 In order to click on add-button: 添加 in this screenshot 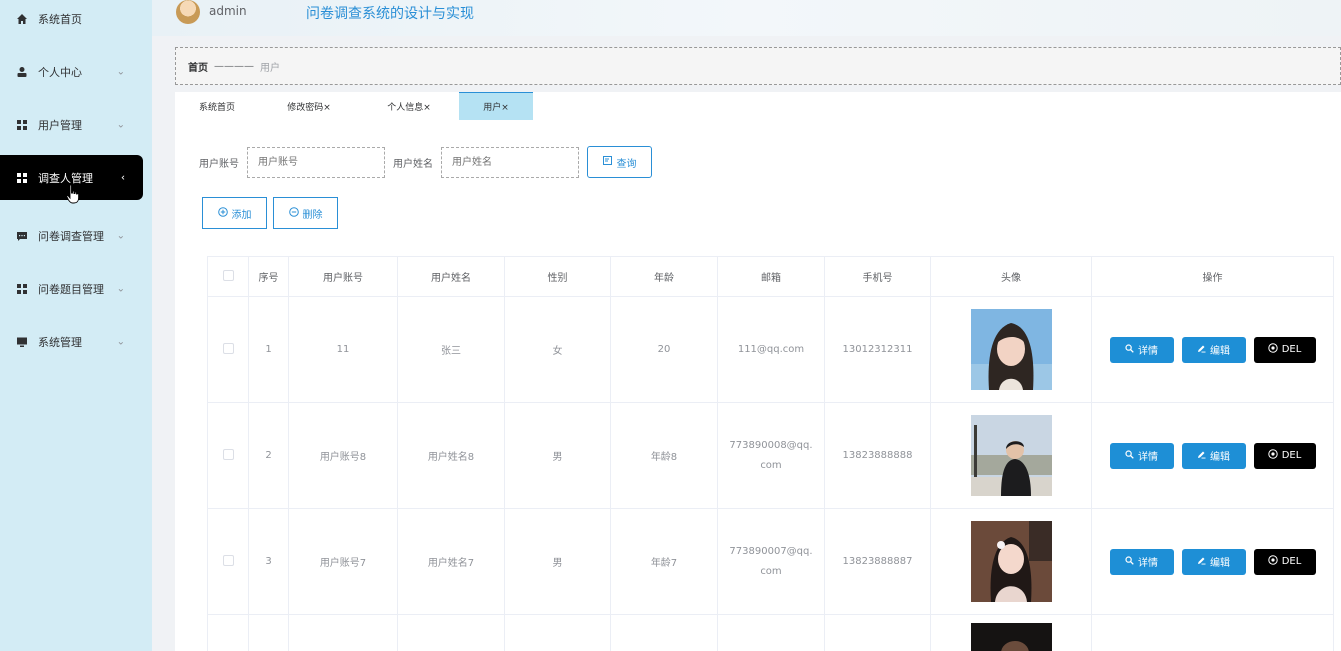, I will do `click(234, 213)`.